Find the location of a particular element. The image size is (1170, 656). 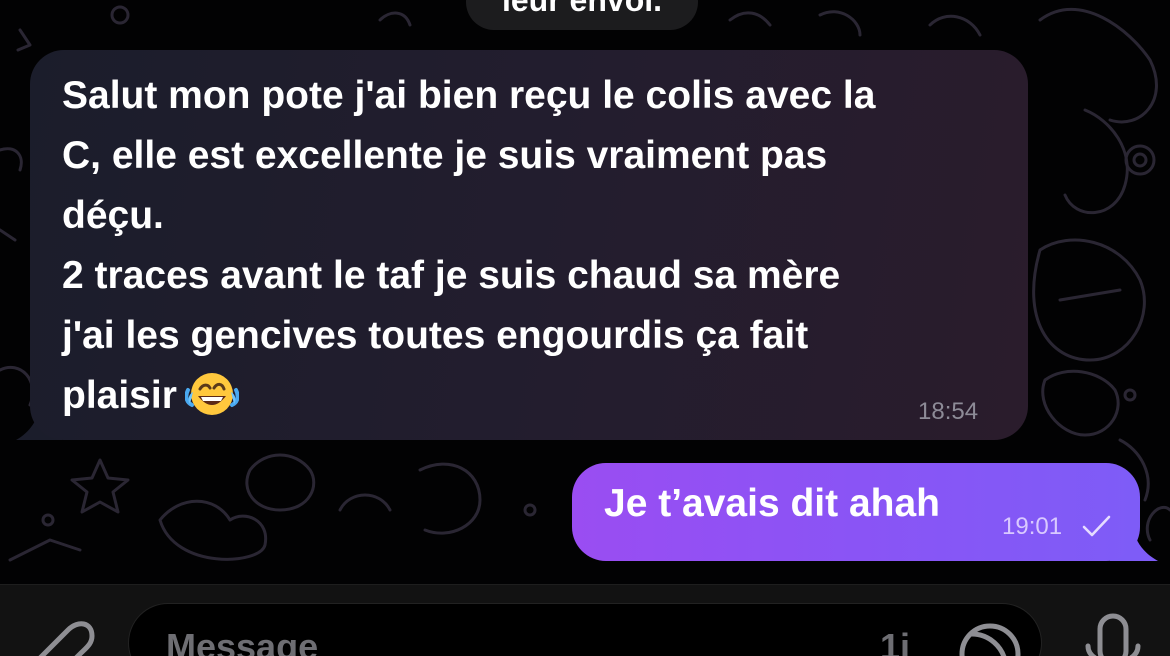

attachment-paperclip-icon is located at coordinates (66, 632).